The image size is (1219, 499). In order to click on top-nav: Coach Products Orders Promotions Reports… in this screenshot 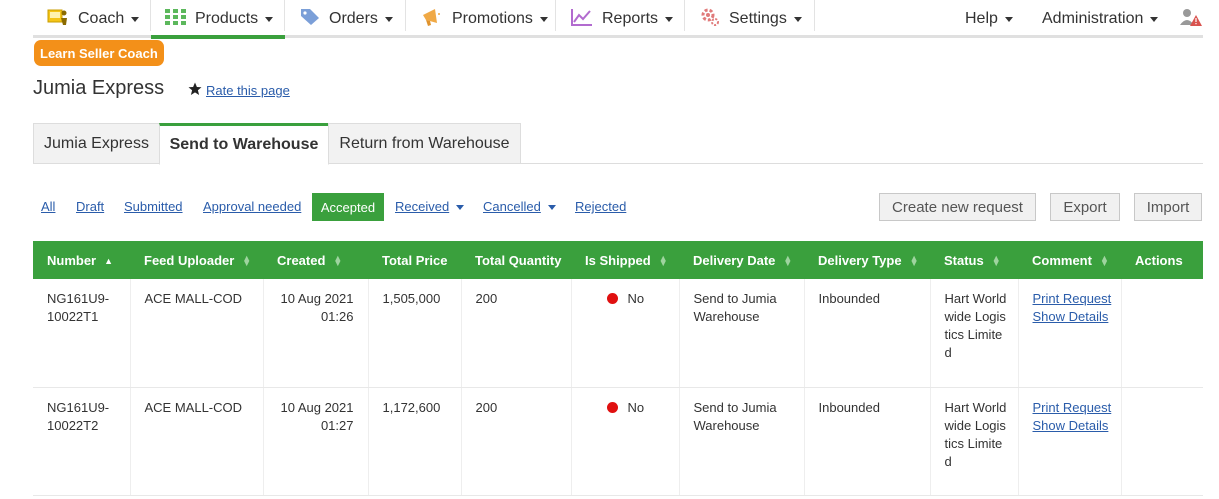, I will do `click(618, 19)`.